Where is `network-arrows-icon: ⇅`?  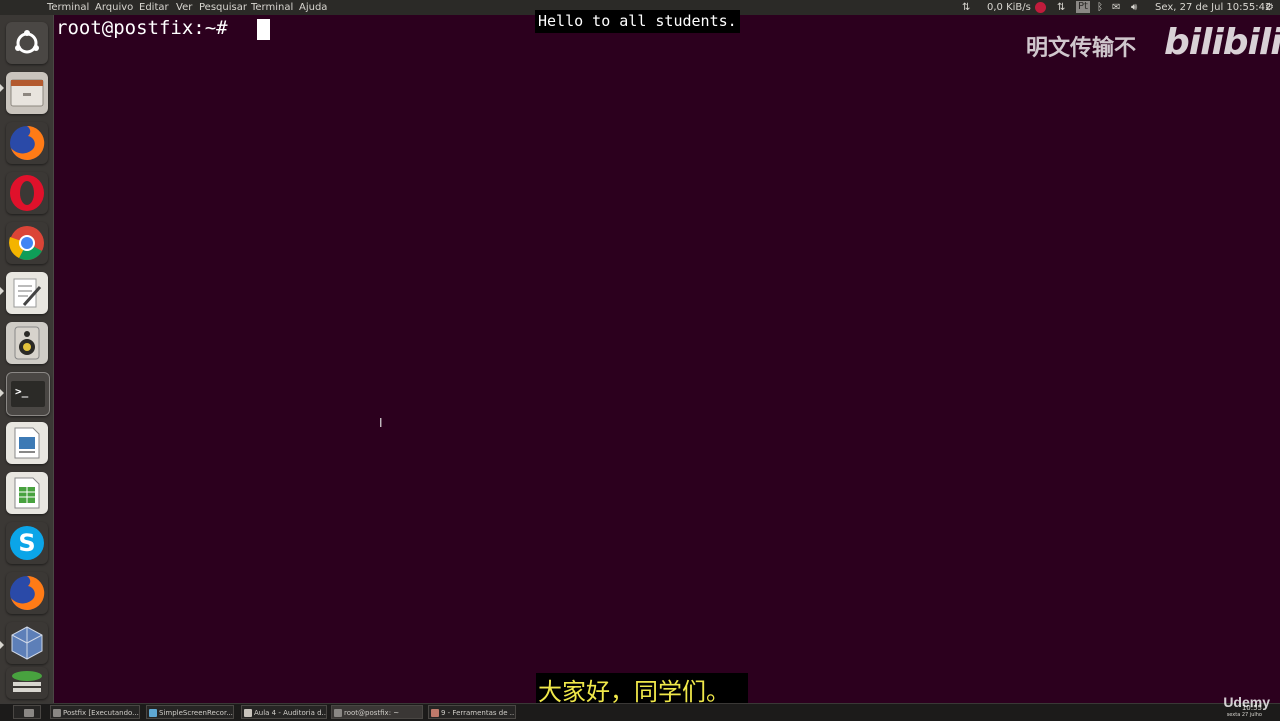 network-arrows-icon: ⇅ is located at coordinates (966, 7).